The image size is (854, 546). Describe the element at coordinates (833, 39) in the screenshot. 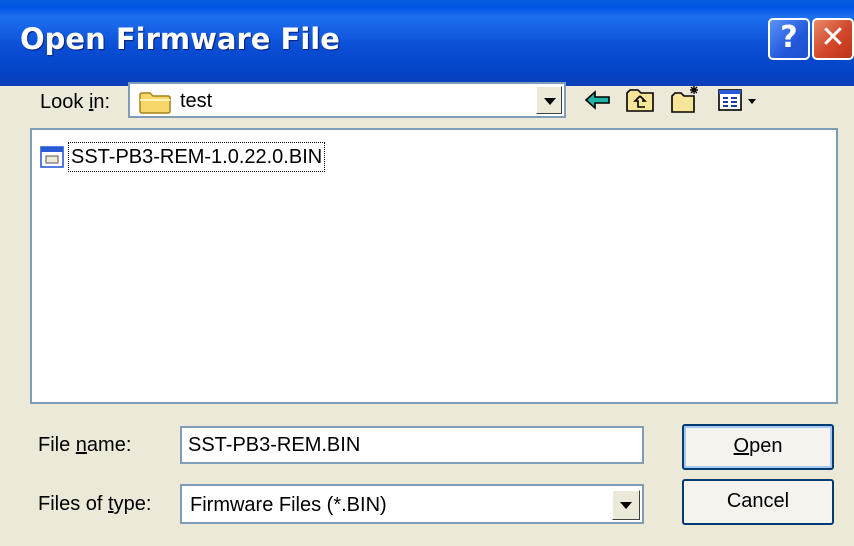

I see `close-button: ✕` at that location.